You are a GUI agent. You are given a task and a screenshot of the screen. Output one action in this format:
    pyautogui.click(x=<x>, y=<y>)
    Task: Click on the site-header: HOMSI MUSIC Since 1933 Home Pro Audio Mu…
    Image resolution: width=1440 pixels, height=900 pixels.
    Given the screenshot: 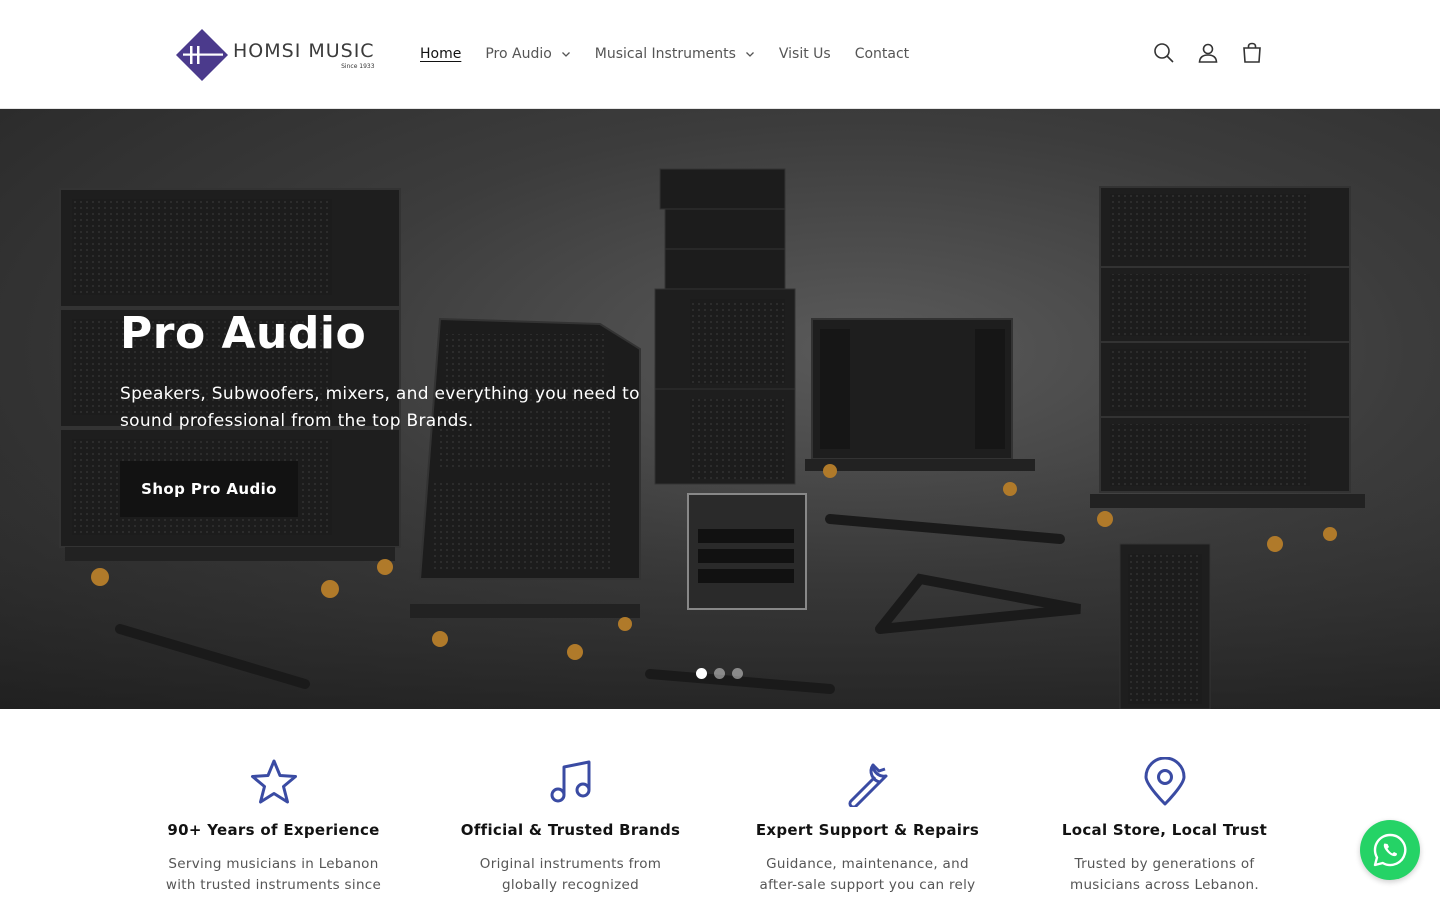 What is the action you would take?
    pyautogui.click(x=720, y=54)
    